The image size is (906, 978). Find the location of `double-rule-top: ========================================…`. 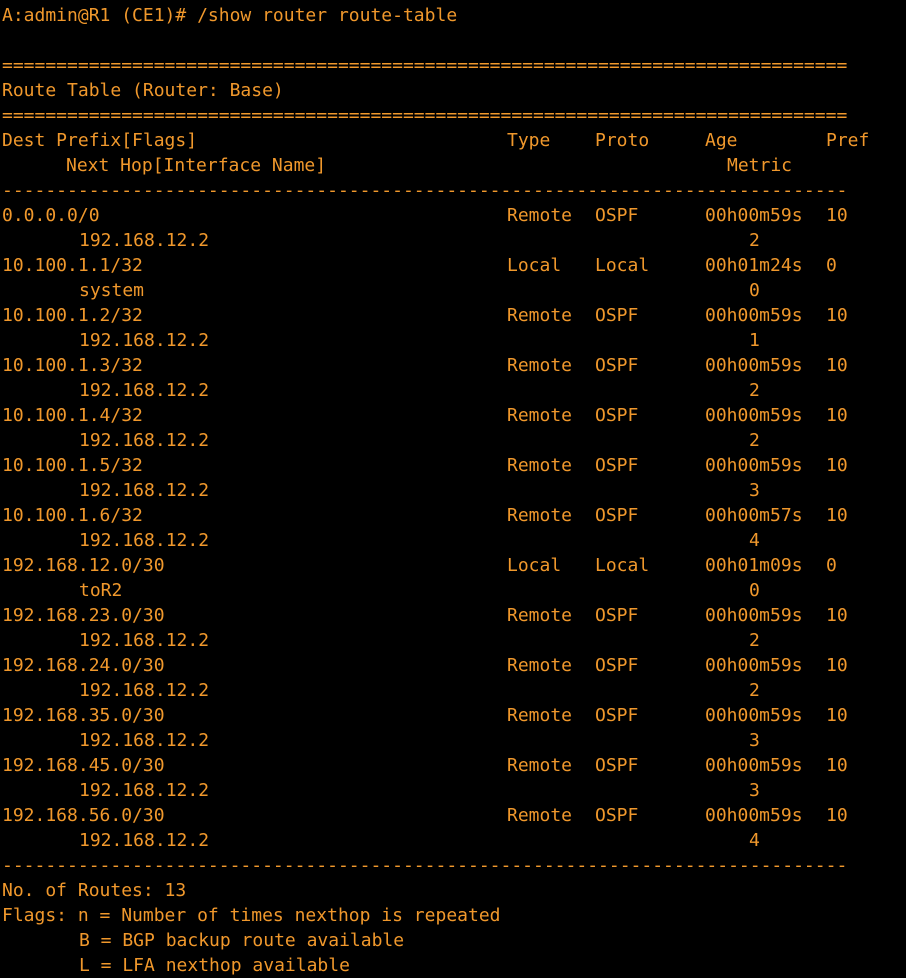

double-rule-top: ========================================… is located at coordinates (425, 65).